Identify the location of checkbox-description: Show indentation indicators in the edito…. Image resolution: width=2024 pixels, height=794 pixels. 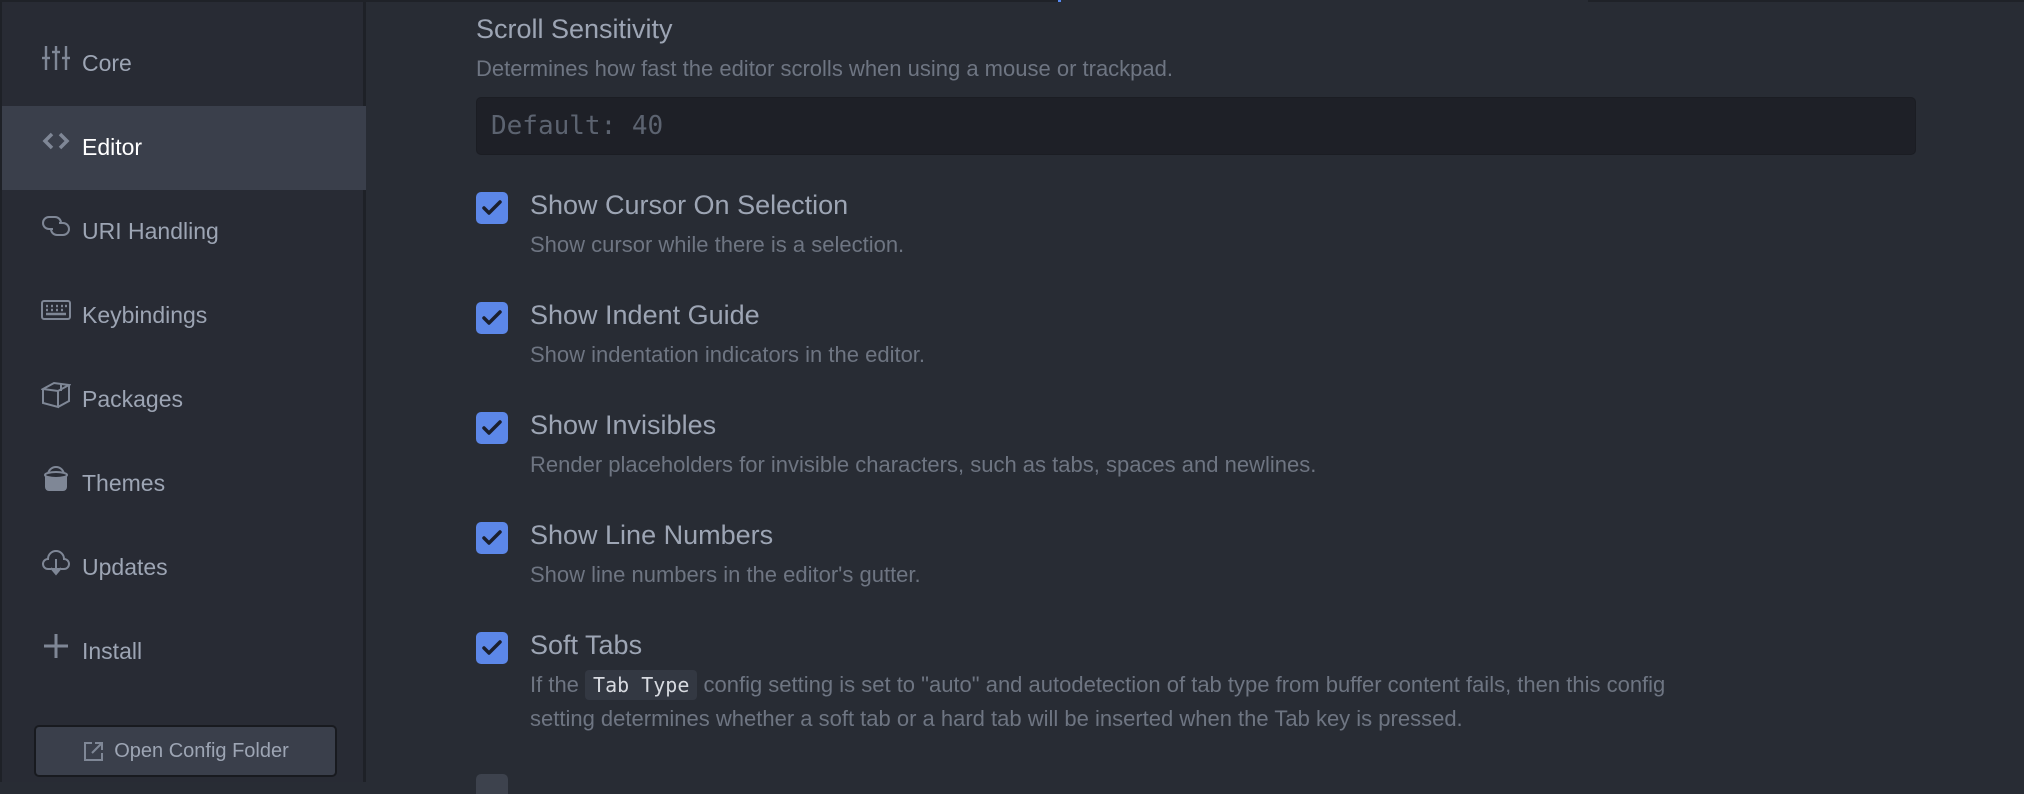
(728, 354).